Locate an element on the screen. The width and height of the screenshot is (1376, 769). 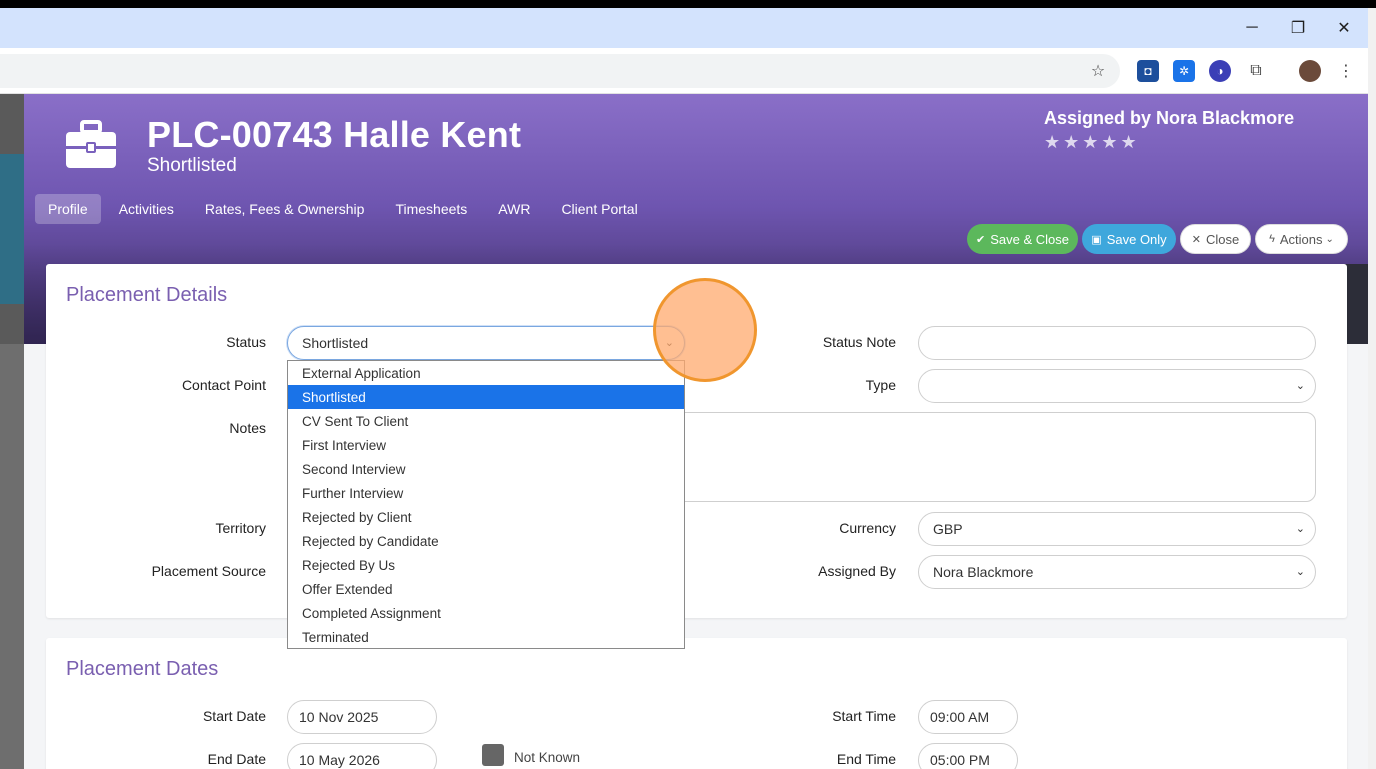
record-status: Shortlisted is located at coordinates (192, 166).